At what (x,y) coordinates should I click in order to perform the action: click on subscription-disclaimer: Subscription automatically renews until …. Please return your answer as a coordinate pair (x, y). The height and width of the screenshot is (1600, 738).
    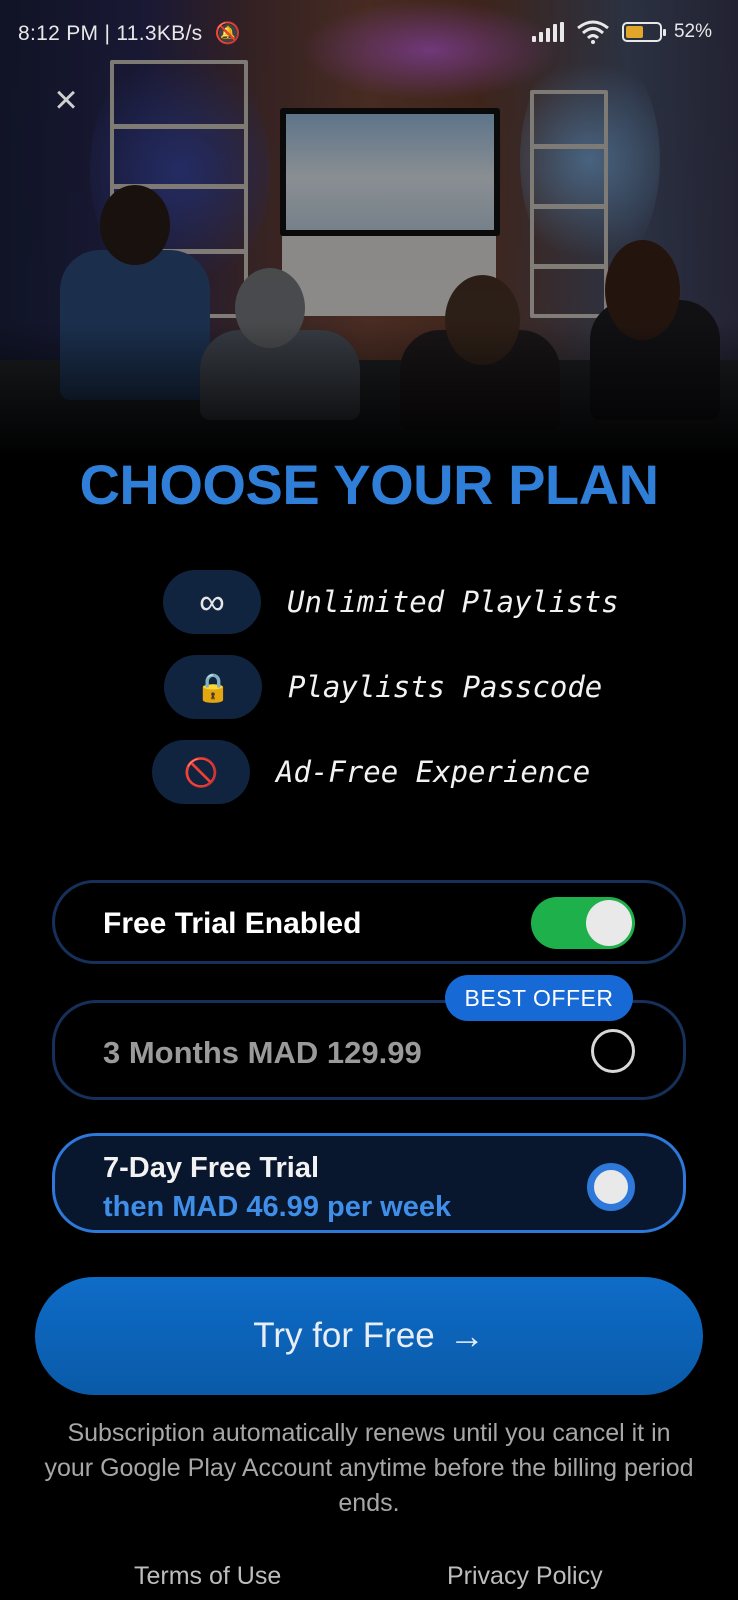
    Looking at the image, I should click on (369, 1468).